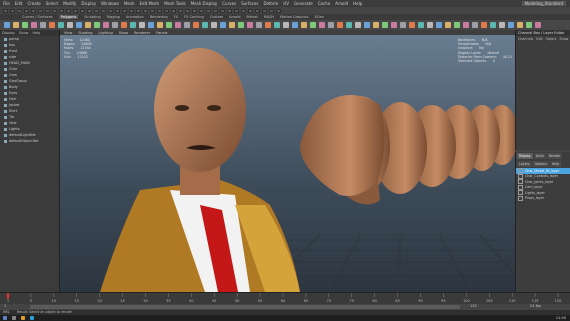  What do you see at coordinates (129, 3) in the screenshot?
I see `menu-mesh: Mesh` at bounding box center [129, 3].